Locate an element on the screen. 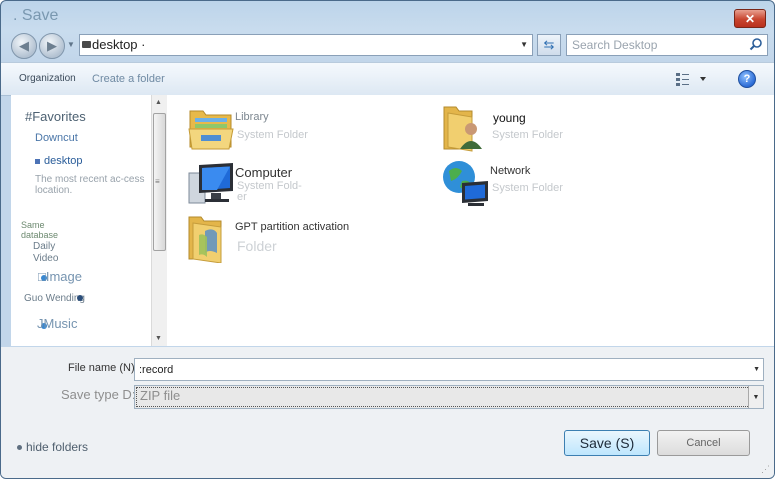 Image resolution: width=775 pixels, height=479 pixels. sidebar-item-image: □Image is located at coordinates (60, 276).